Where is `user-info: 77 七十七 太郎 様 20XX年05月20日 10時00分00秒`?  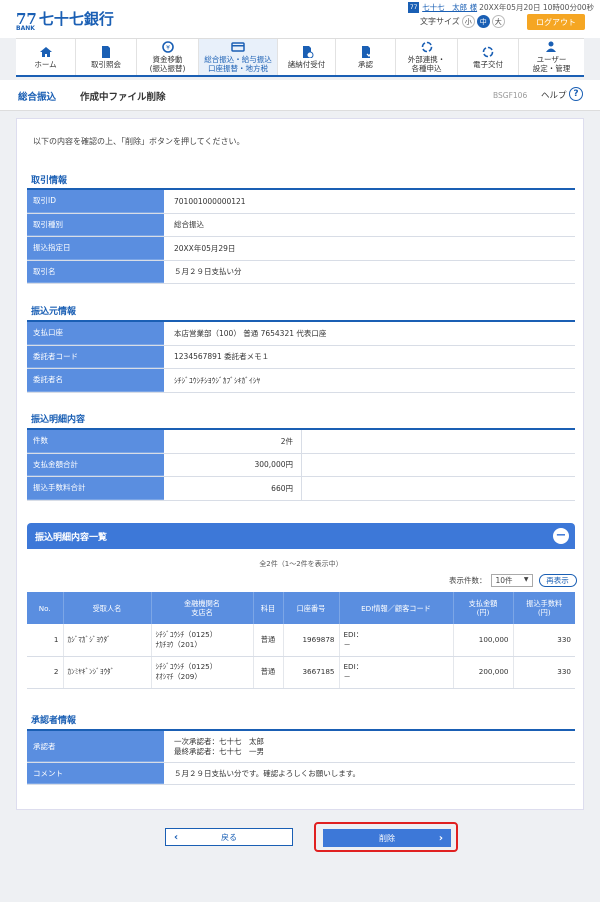
user-info: 77 七十七 太郎 様 20XX年05月20日 10時00分00秒 is located at coordinates (501, 7).